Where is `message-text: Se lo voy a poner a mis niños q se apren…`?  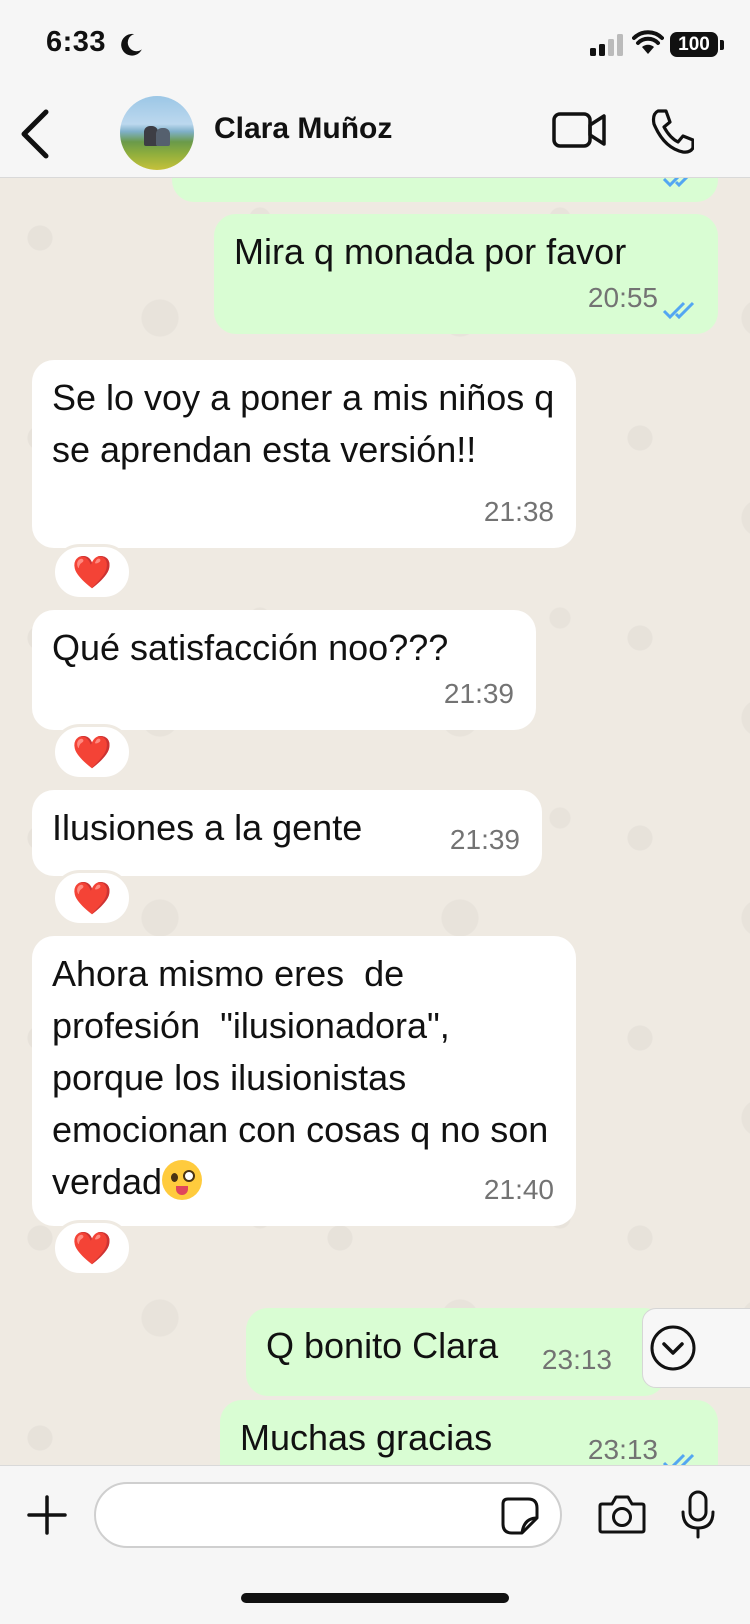
message-text: Se lo voy a poner a mis niños q se apren… is located at coordinates (308, 423).